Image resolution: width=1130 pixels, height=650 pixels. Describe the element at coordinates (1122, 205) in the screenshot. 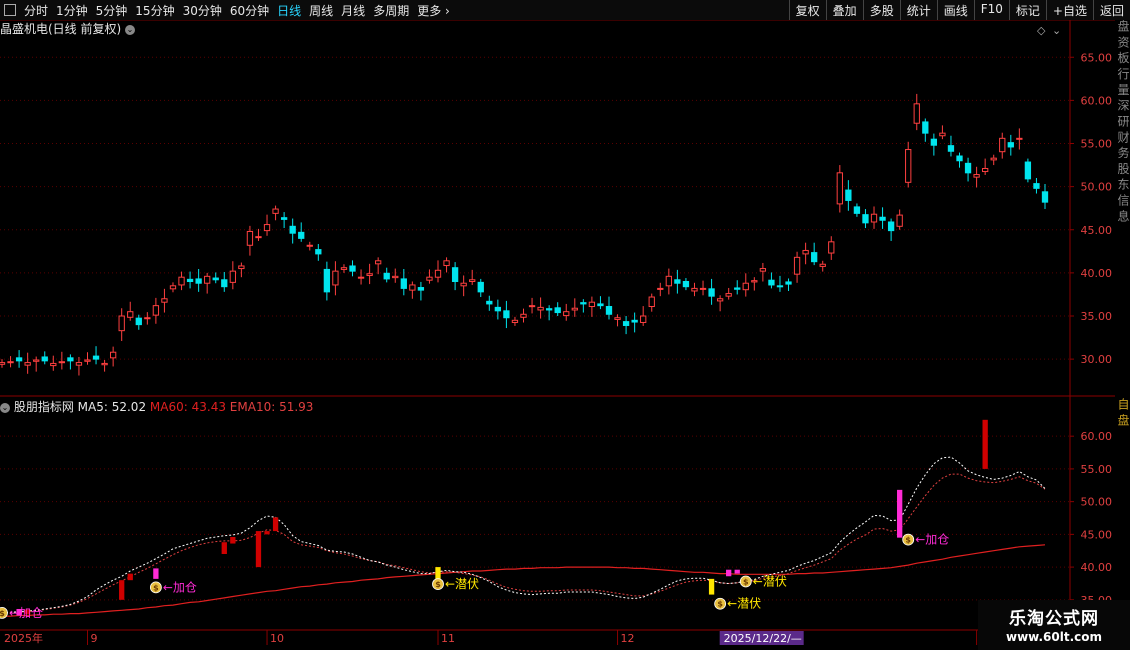

I see `right-strip-top: 盘 资 板 行 量 深 研 财 务 股 东 信 息` at that location.